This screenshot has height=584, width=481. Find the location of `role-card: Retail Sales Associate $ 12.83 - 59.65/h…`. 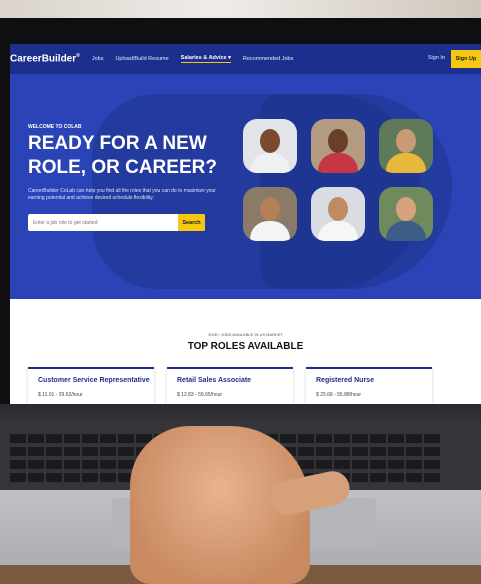

role-card: Retail Sales Associate $ 12.83 - 59.65/h… is located at coordinates (230, 385).